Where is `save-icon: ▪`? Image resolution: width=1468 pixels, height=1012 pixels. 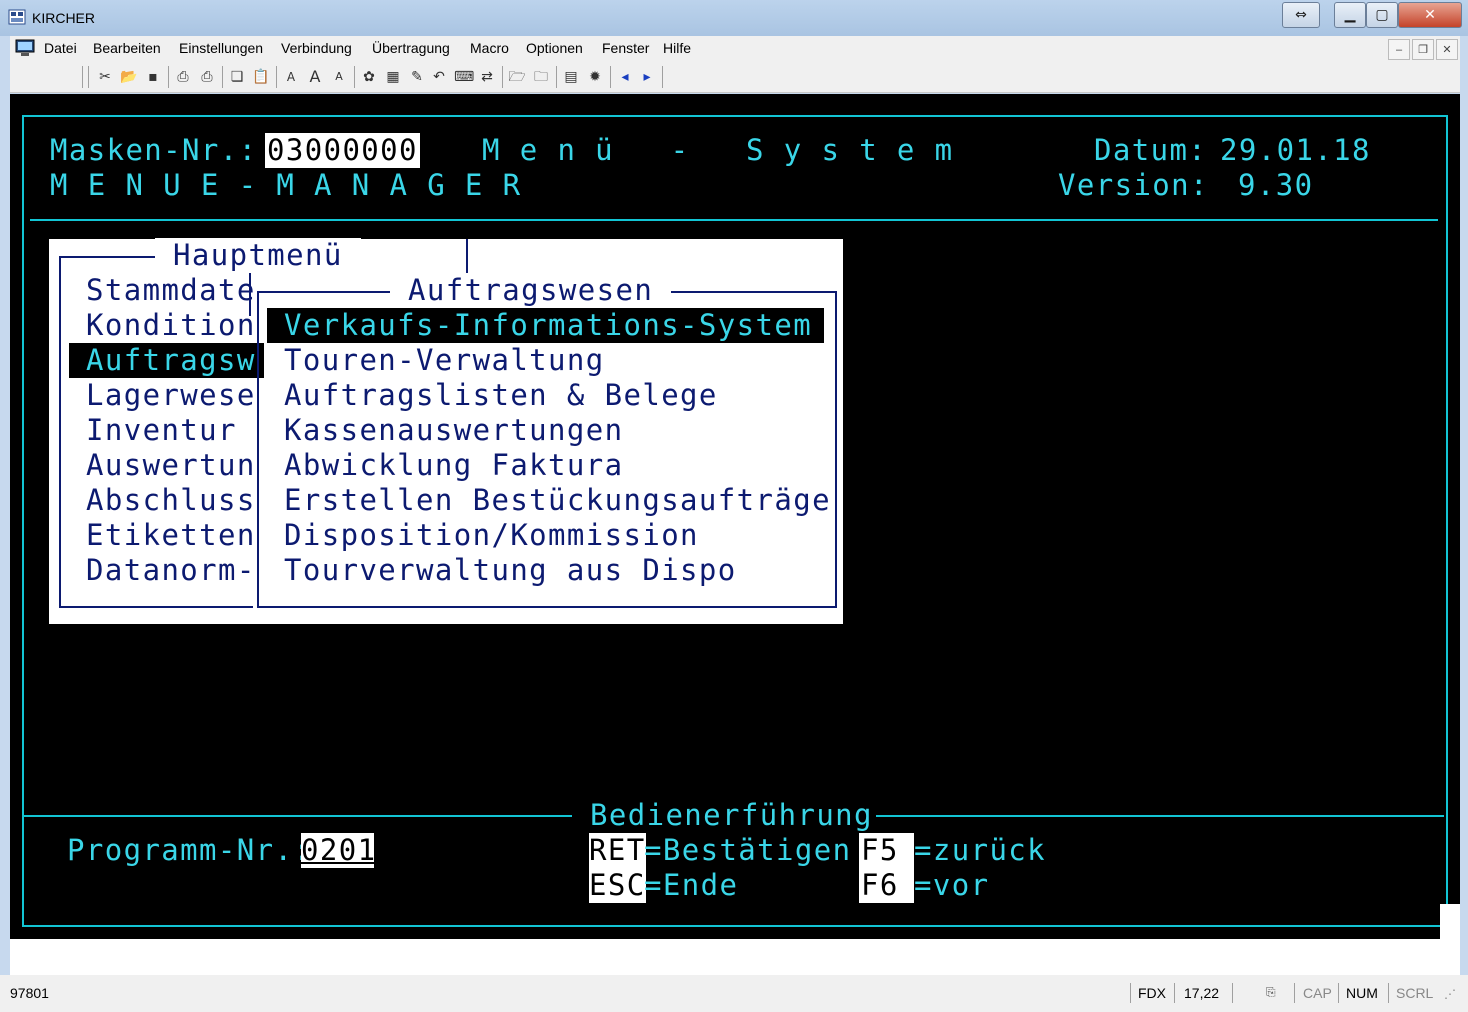
save-icon: ▪ is located at coordinates (153, 77).